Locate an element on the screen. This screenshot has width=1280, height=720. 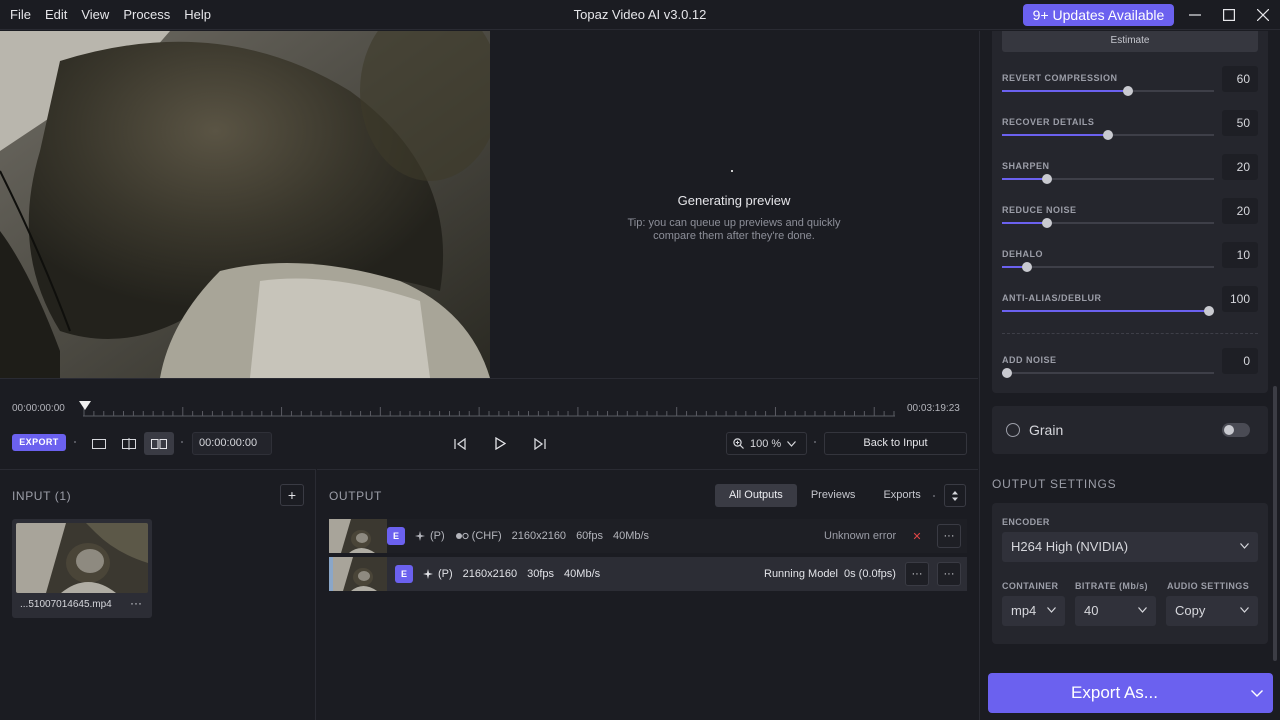
timeline-scrubber is located at coordinates (489, 412).